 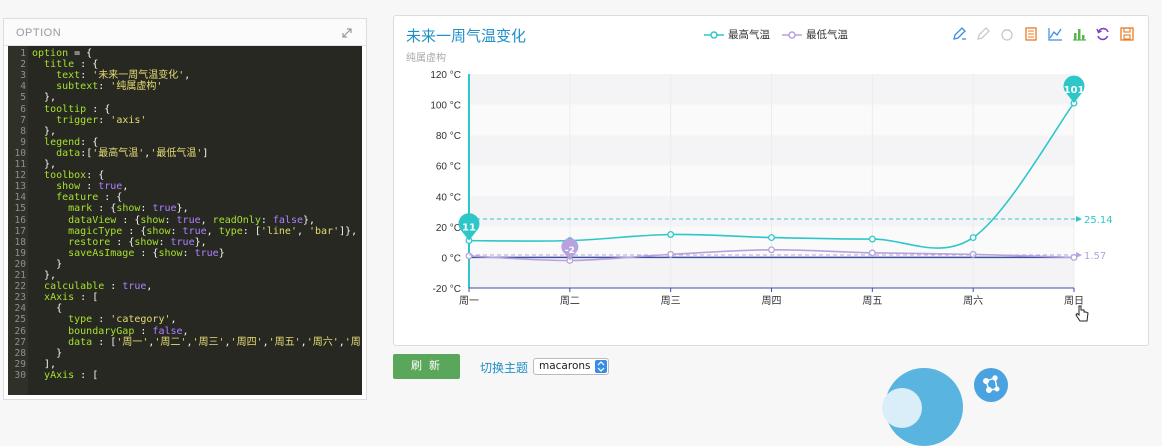 I want to click on code-line: 11 },, so click(x=185, y=164).